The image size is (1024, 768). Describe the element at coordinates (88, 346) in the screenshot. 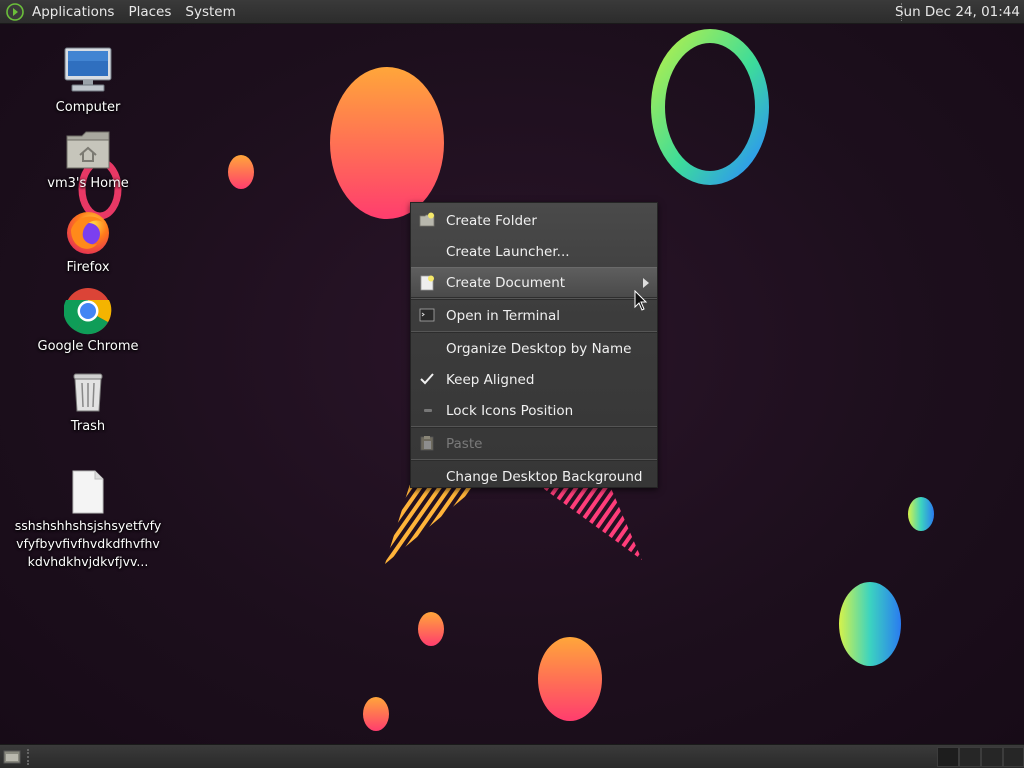

I see `desktop-icon-label: Google Chrome` at that location.